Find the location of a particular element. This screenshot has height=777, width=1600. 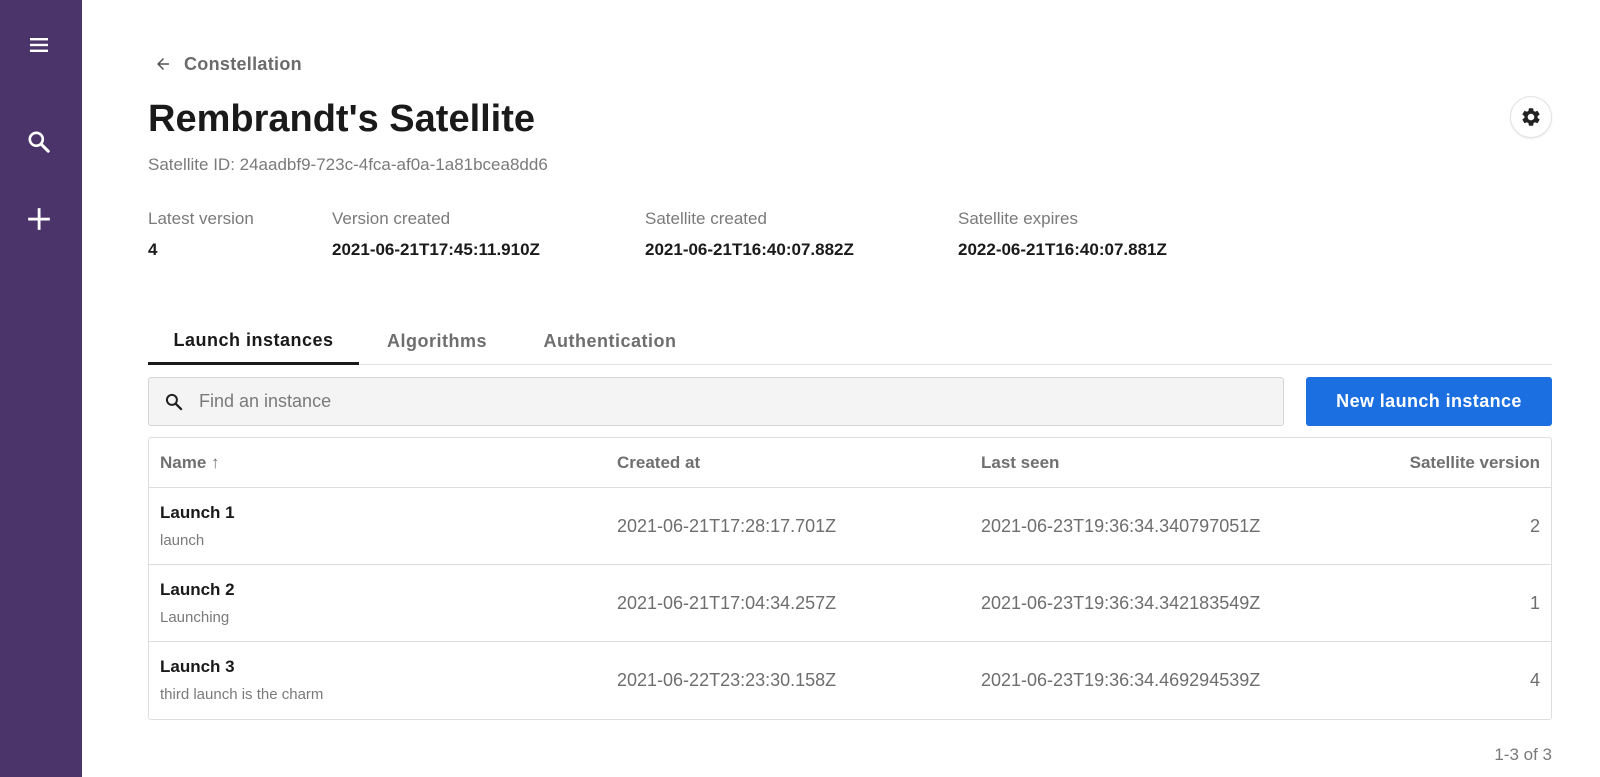

back-link: Constellation is located at coordinates (228, 64).